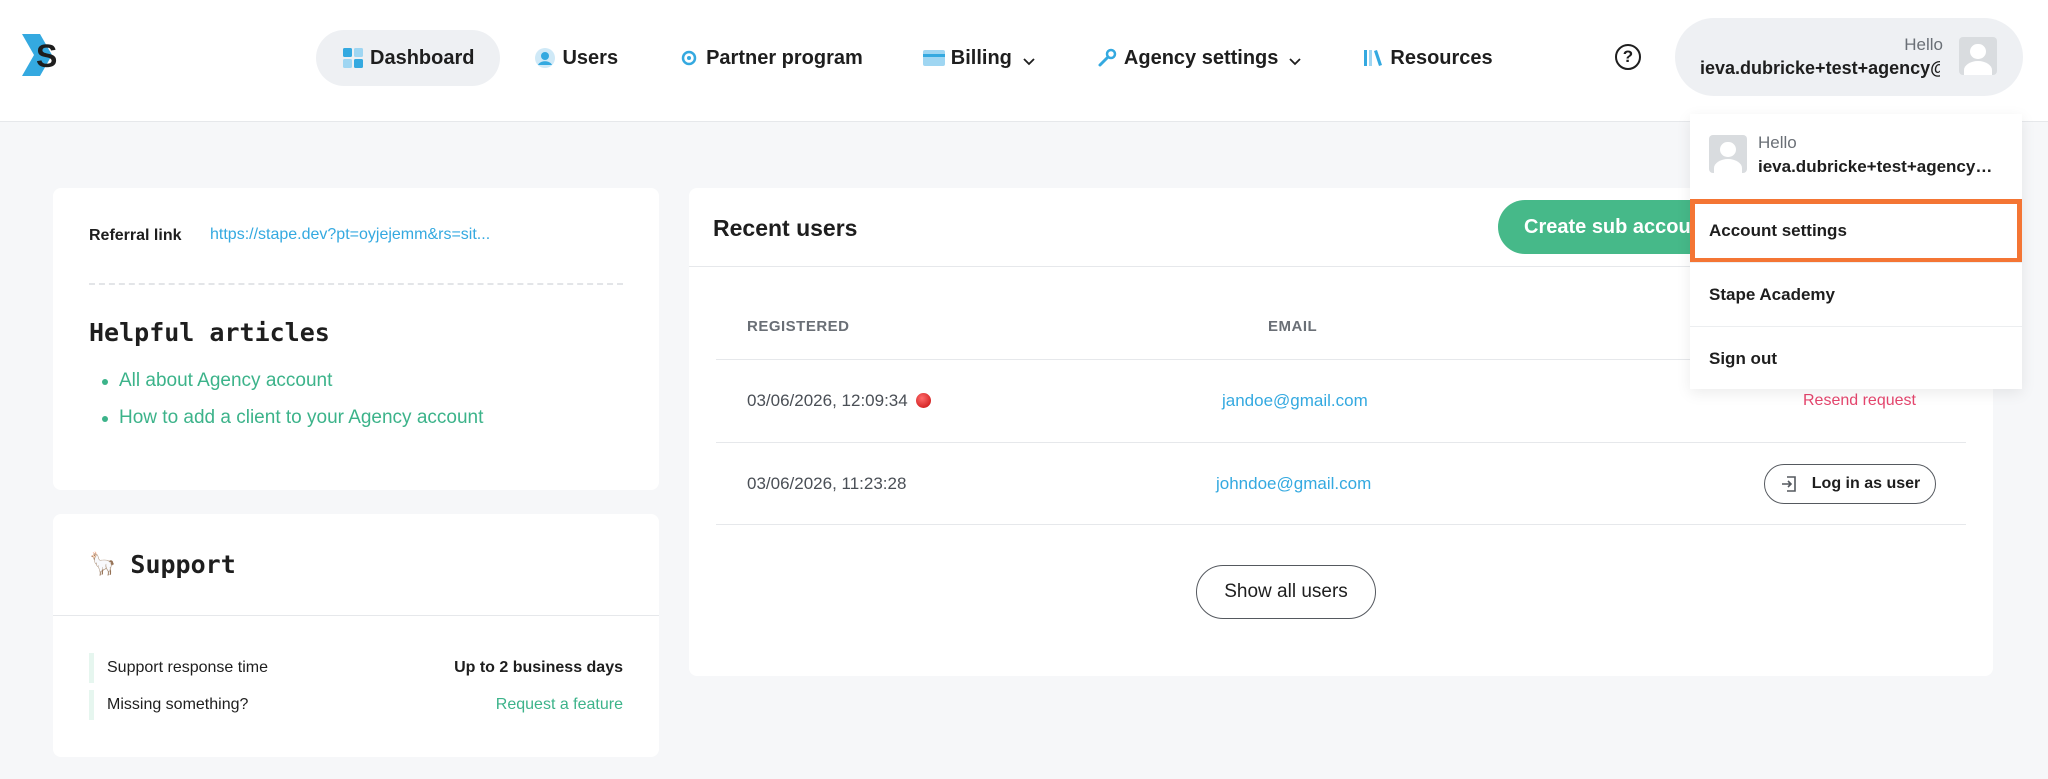 The image size is (2048, 779). I want to click on books-icon, so click(1373, 58).